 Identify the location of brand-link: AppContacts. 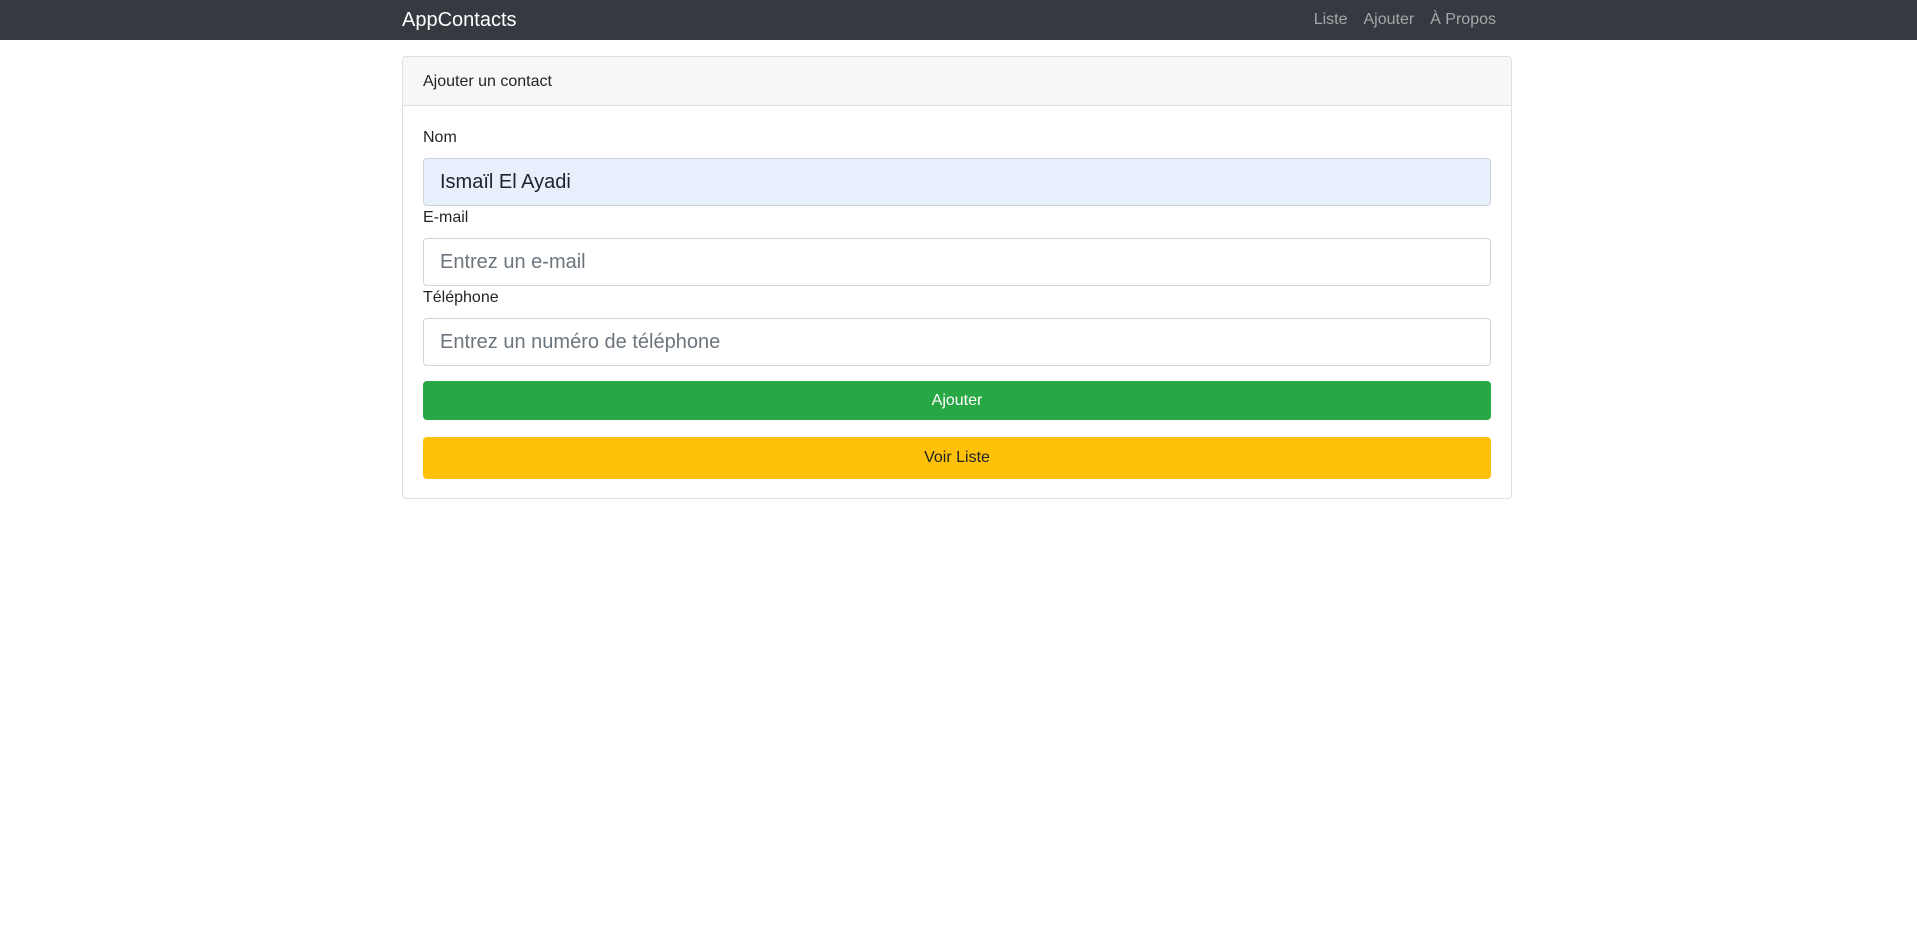
(459, 20).